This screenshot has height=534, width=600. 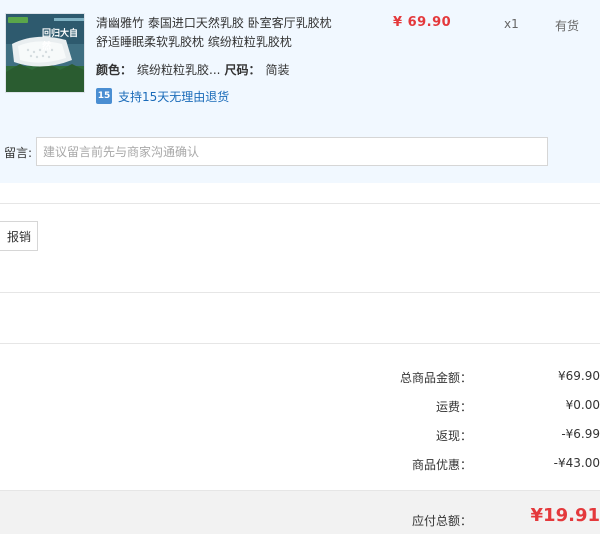 I want to click on product-title-line1: 清幽雅竹 泰国进口天然乳胶 卧室客厅乳胶枕, so click(x=236, y=23).